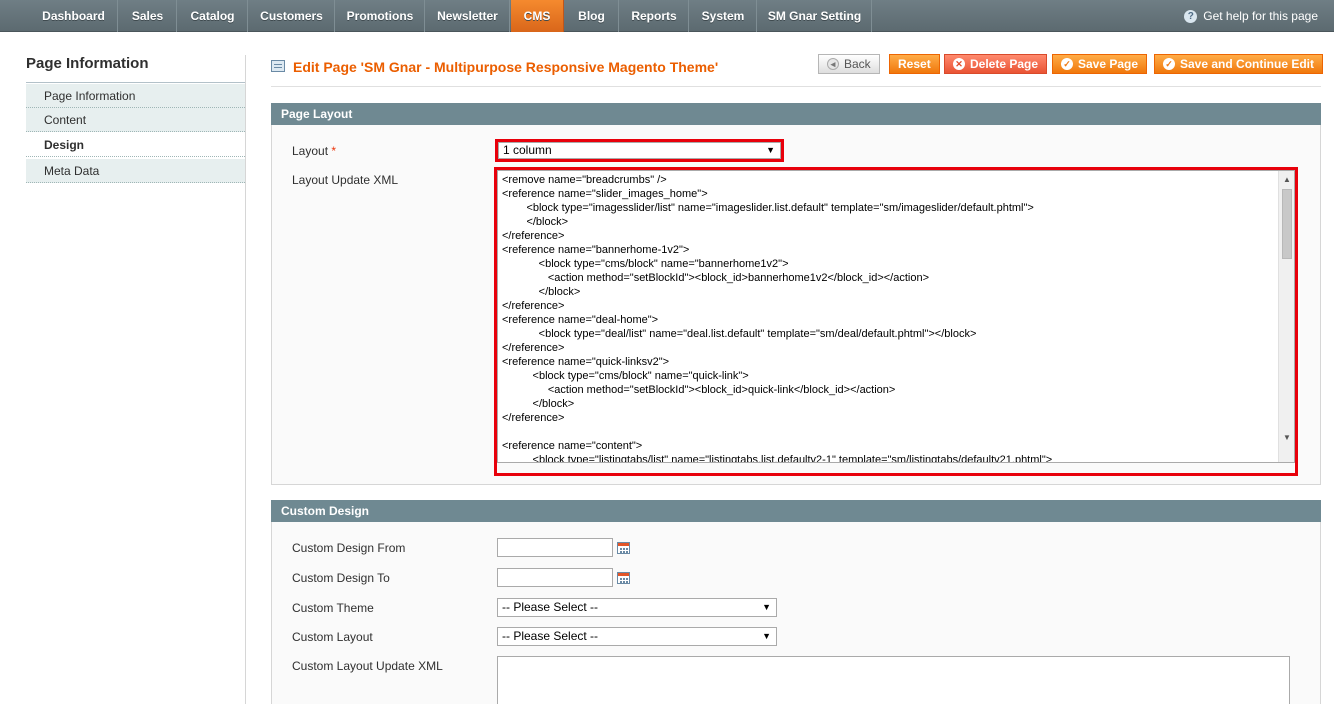  What do you see at coordinates (213, 16) in the screenshot?
I see `nav-catalog: Catalog` at bounding box center [213, 16].